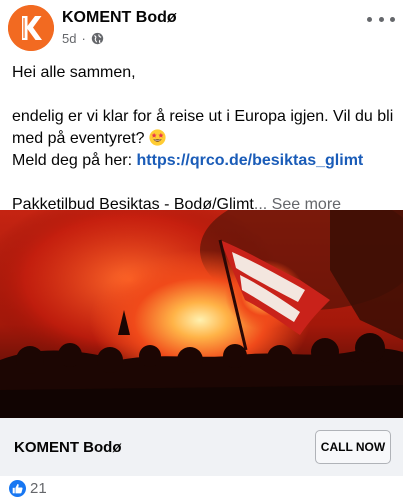 The height and width of the screenshot is (500, 403). Describe the element at coordinates (17, 488) in the screenshot. I see `like-icon` at that location.